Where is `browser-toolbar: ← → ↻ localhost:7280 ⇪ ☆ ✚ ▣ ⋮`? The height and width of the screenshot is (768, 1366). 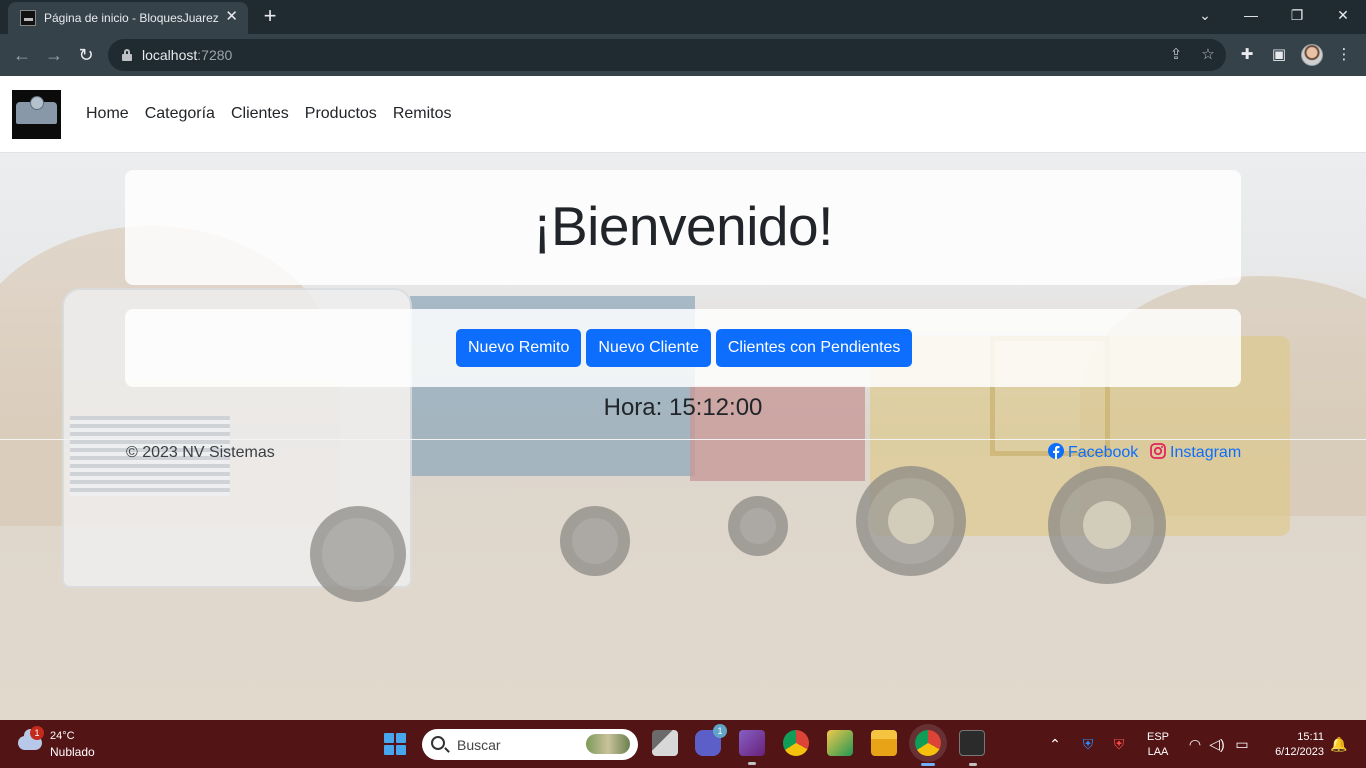
browser-toolbar: ← → ↻ localhost:7280 ⇪ ☆ ✚ ▣ ⋮ is located at coordinates (683, 55).